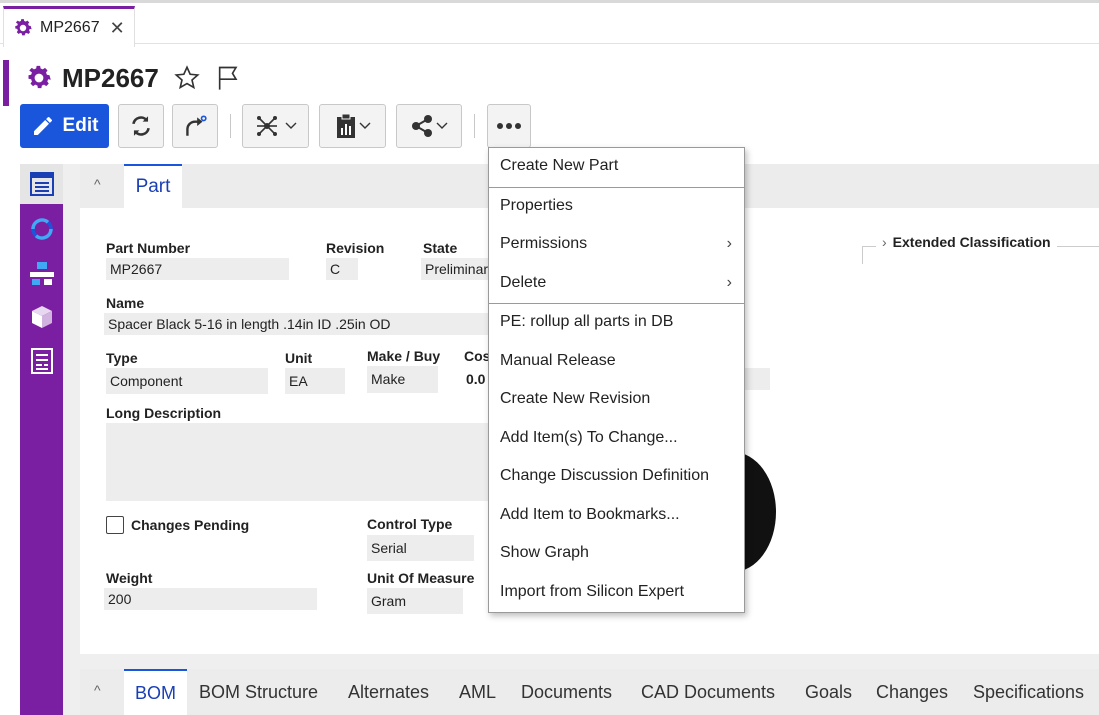 This screenshot has height=715, width=1099. What do you see at coordinates (190, 525) in the screenshot?
I see `changes-pending-label: Changes Pending` at bounding box center [190, 525].